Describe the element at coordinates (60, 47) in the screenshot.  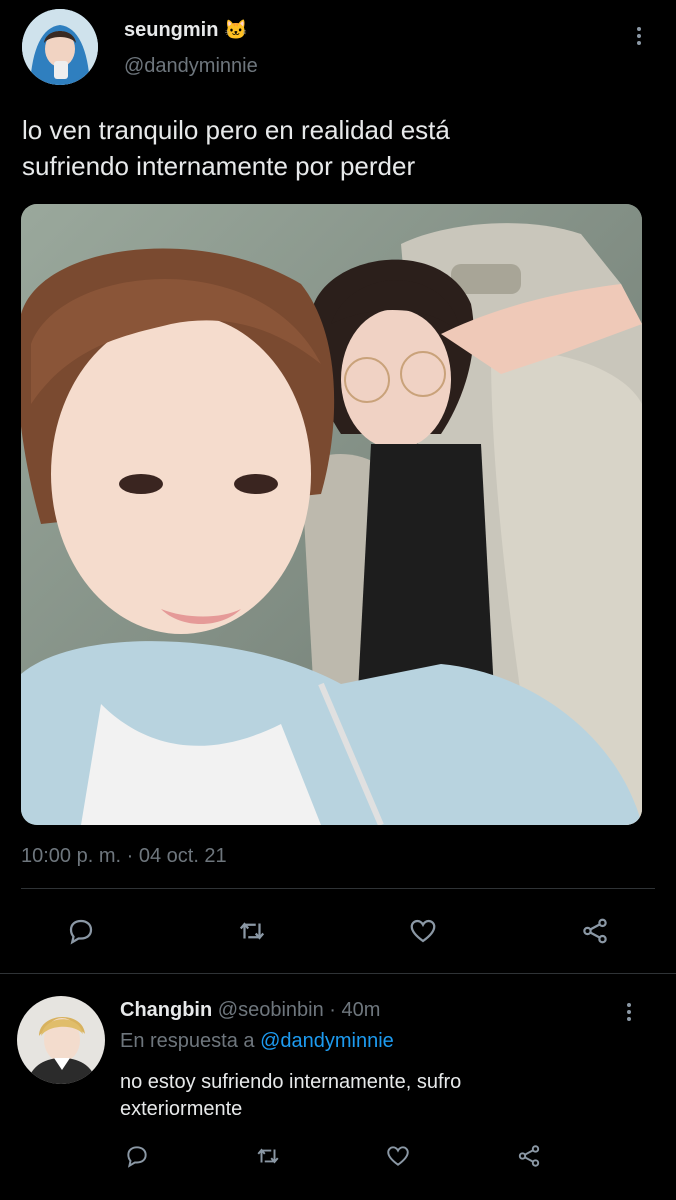
I see `author-avatar` at that location.